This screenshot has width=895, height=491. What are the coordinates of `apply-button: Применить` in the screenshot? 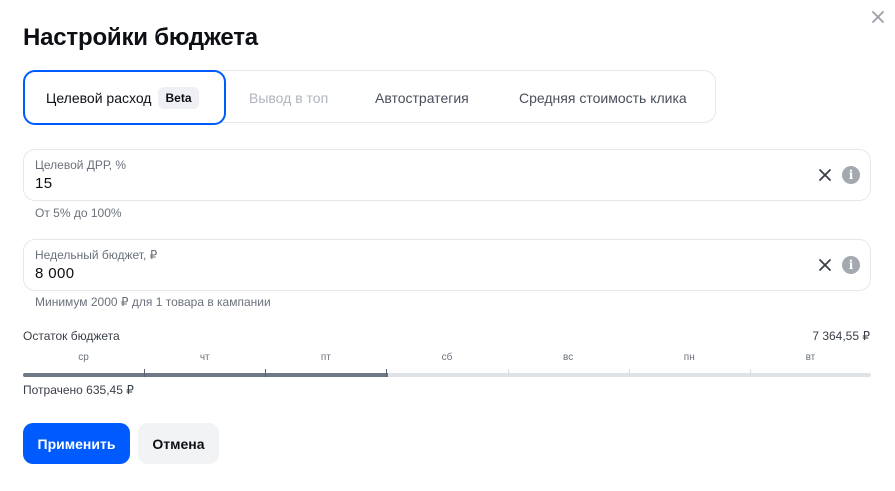 It's located at (76, 443).